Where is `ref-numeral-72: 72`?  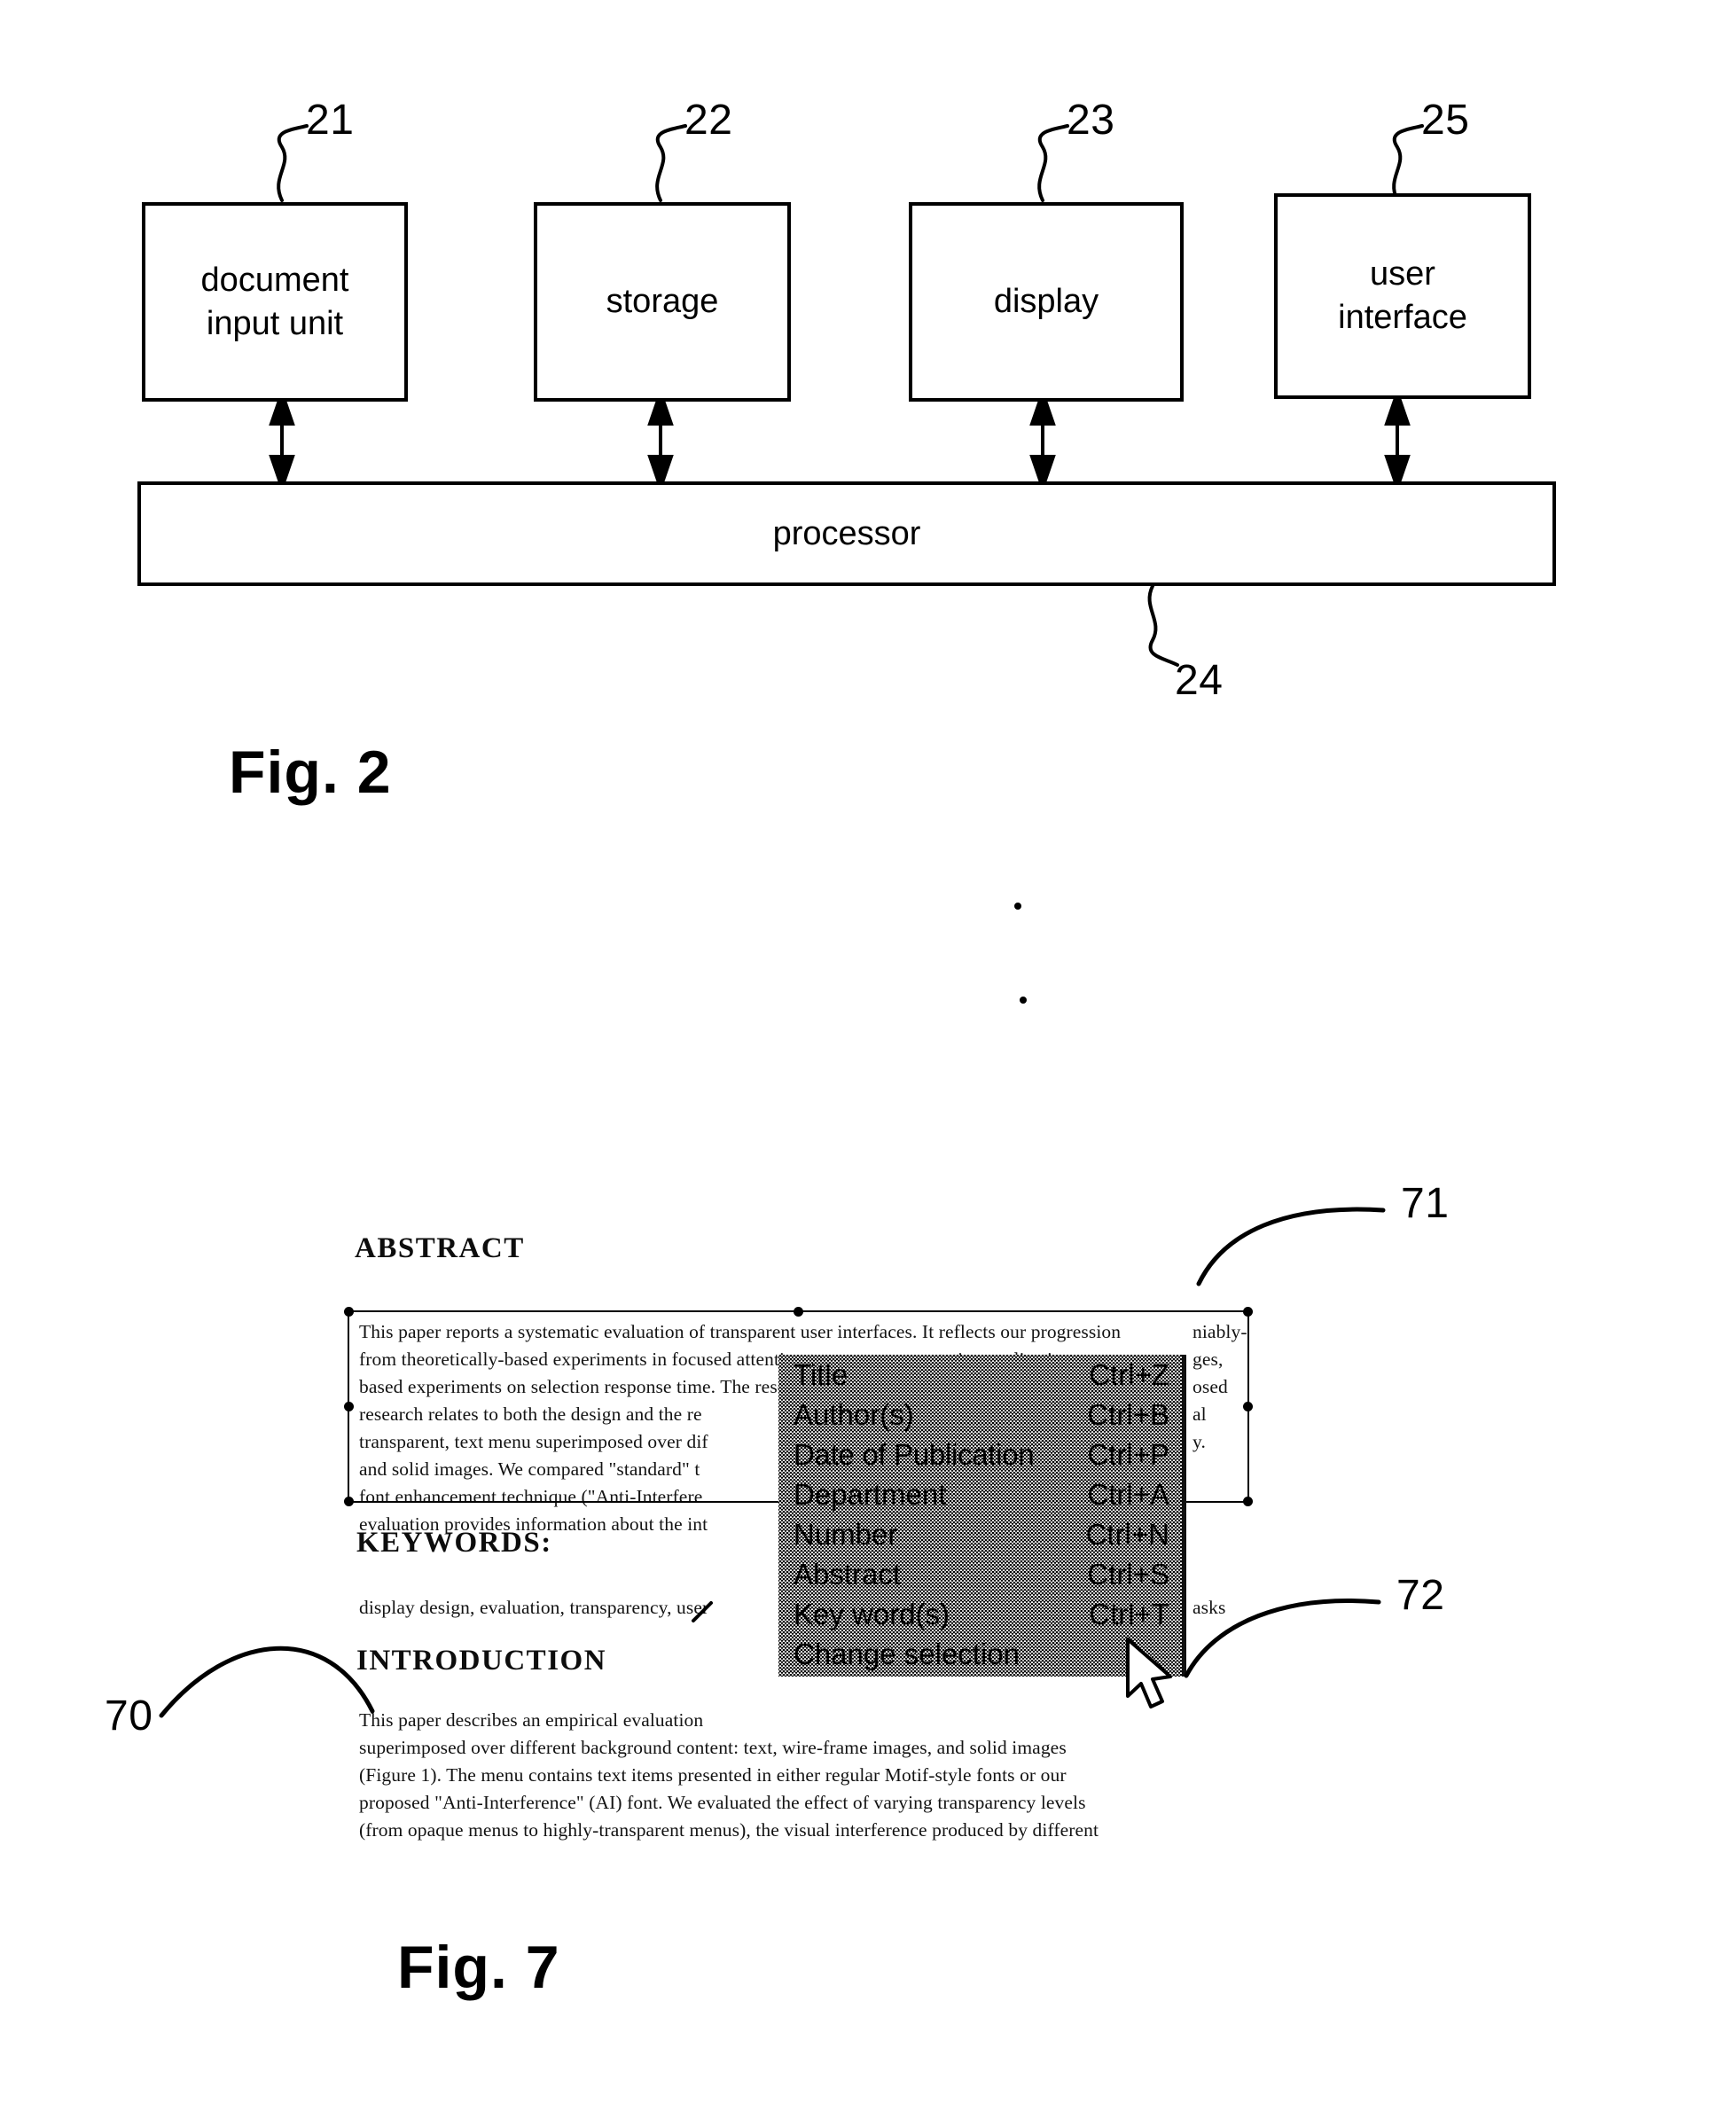
ref-numeral-72: 72 is located at coordinates (1420, 1595).